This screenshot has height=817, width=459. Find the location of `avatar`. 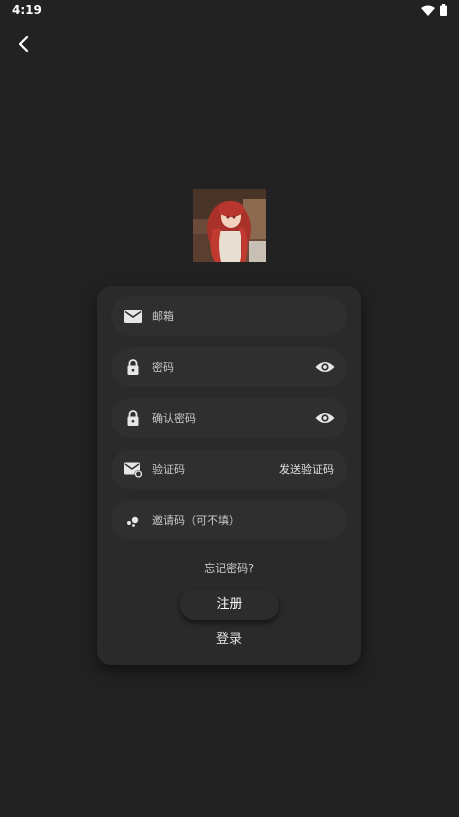

avatar is located at coordinates (229, 225).